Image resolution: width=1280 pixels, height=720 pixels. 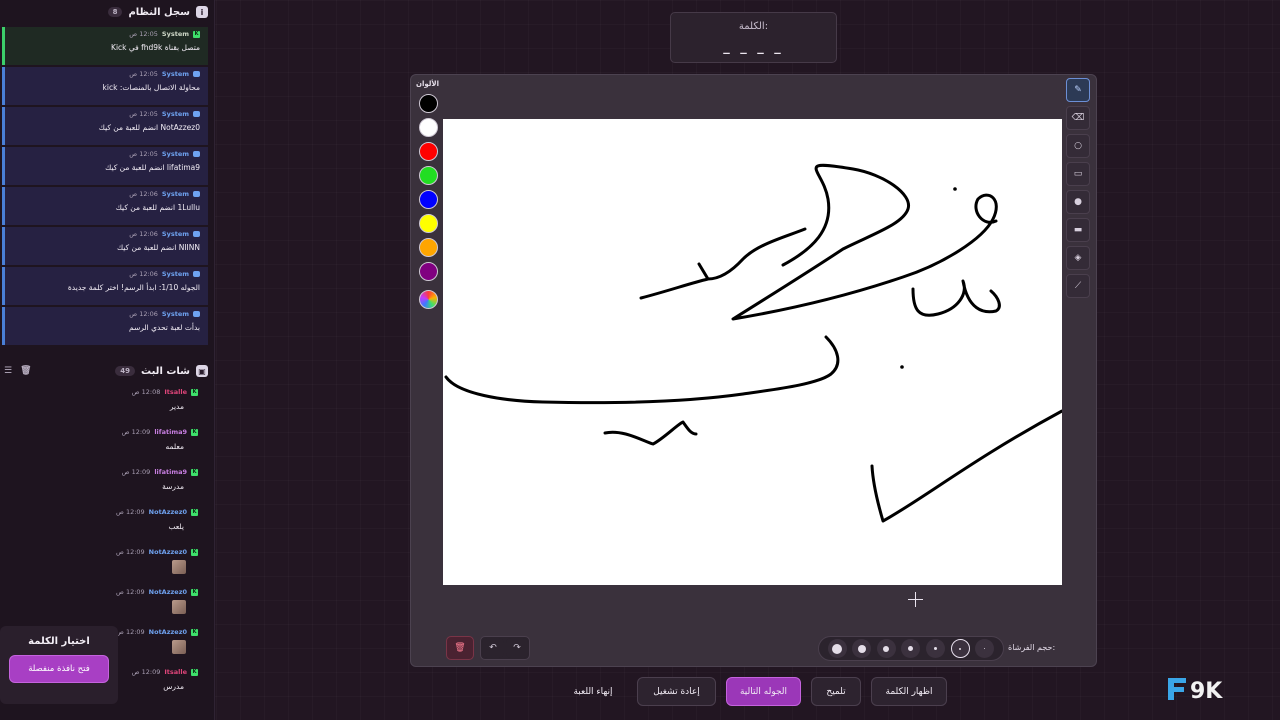 I want to click on chat-tools: ☰ 🗑, so click(x=18, y=371).